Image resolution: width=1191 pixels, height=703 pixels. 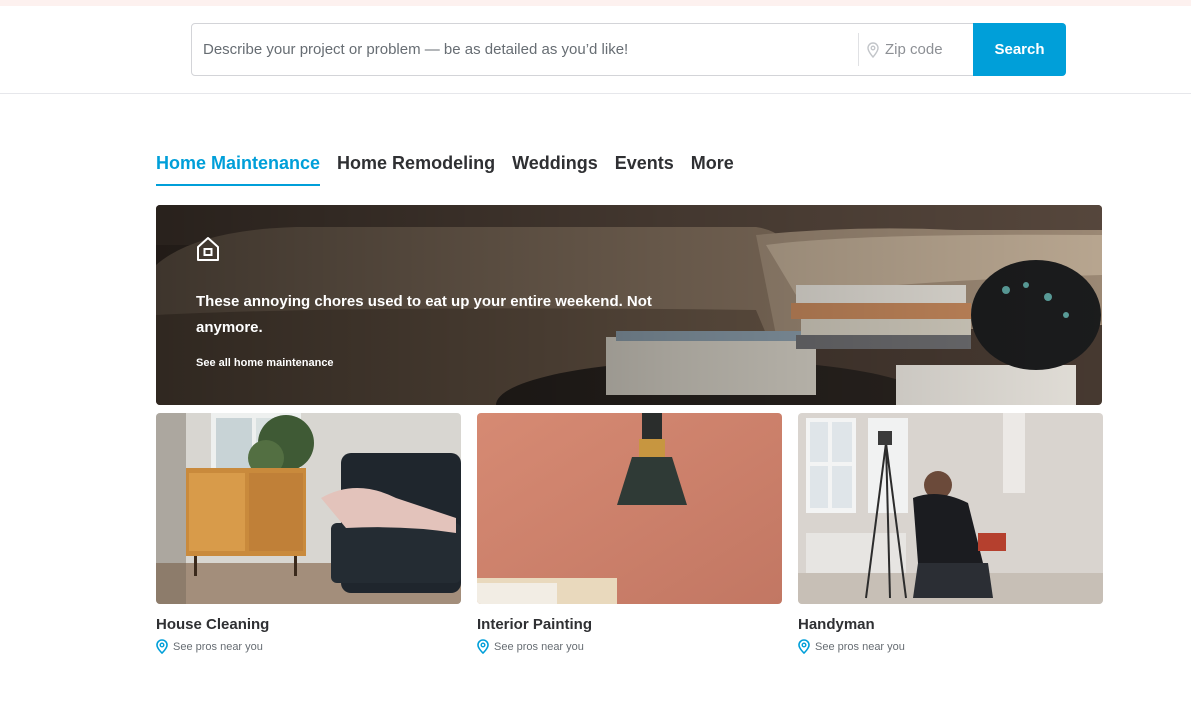 What do you see at coordinates (629, 508) in the screenshot?
I see `interior-painting-image` at bounding box center [629, 508].